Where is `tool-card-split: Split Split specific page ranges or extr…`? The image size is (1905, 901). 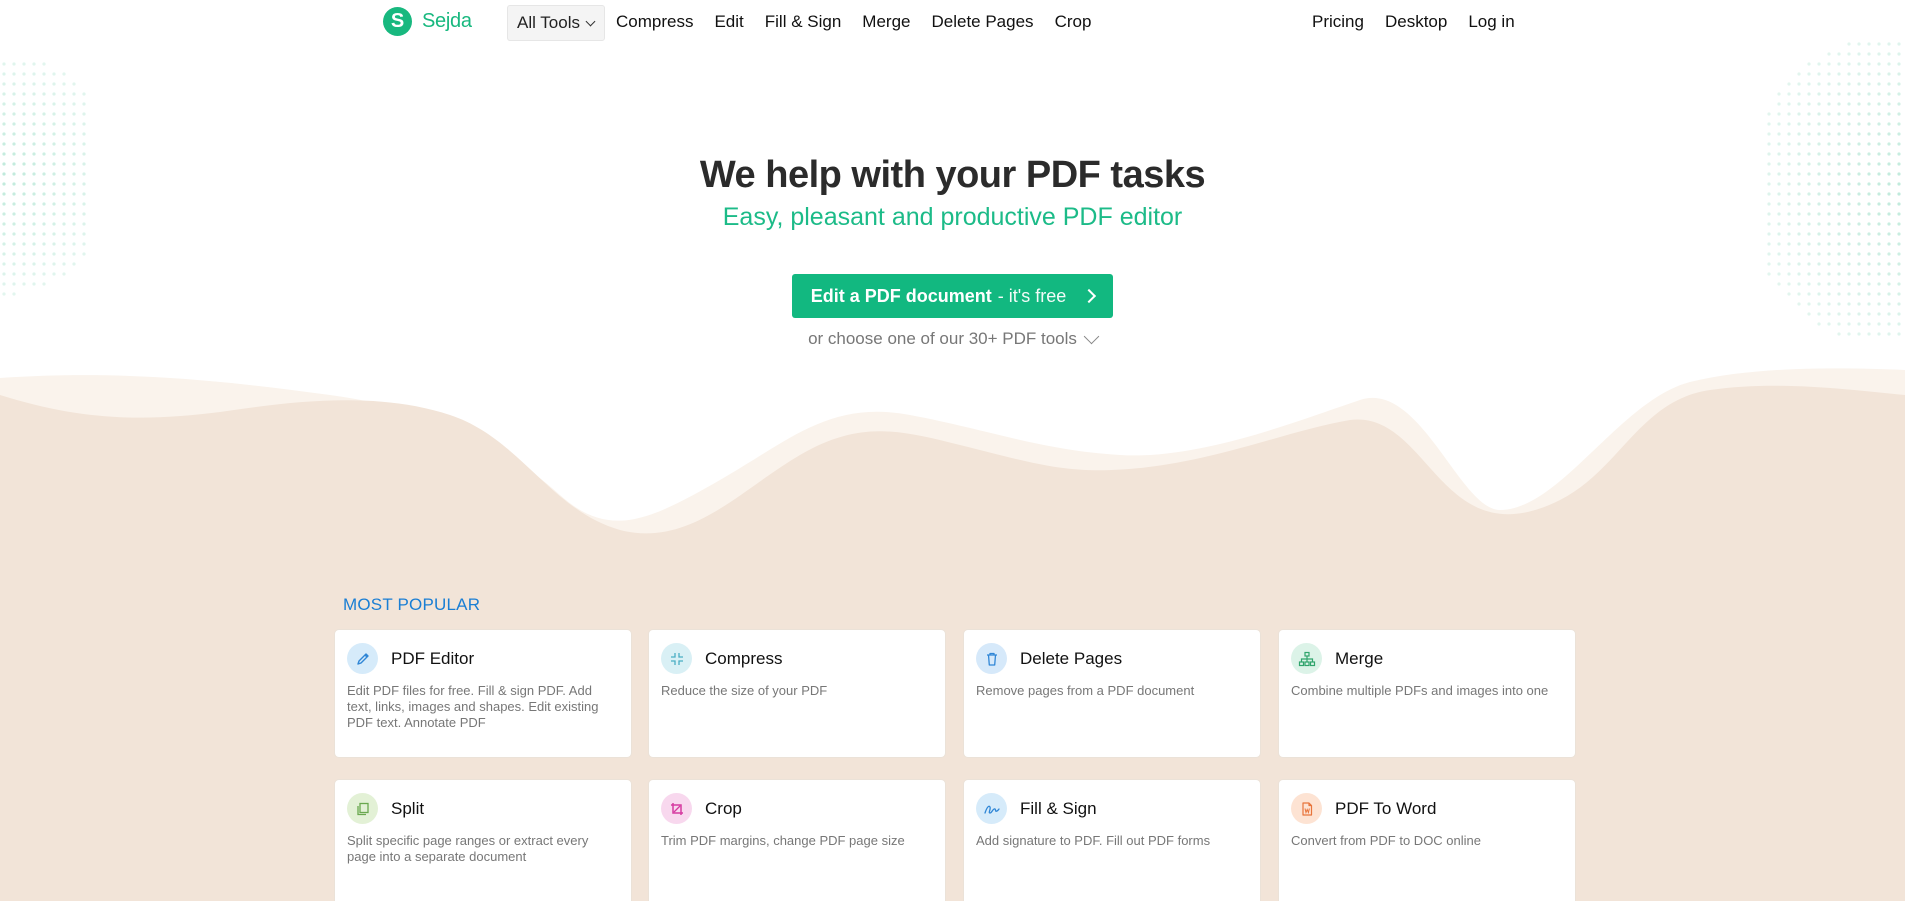
tool-card-split: Split Split specific page ranges or extr… is located at coordinates (483, 840).